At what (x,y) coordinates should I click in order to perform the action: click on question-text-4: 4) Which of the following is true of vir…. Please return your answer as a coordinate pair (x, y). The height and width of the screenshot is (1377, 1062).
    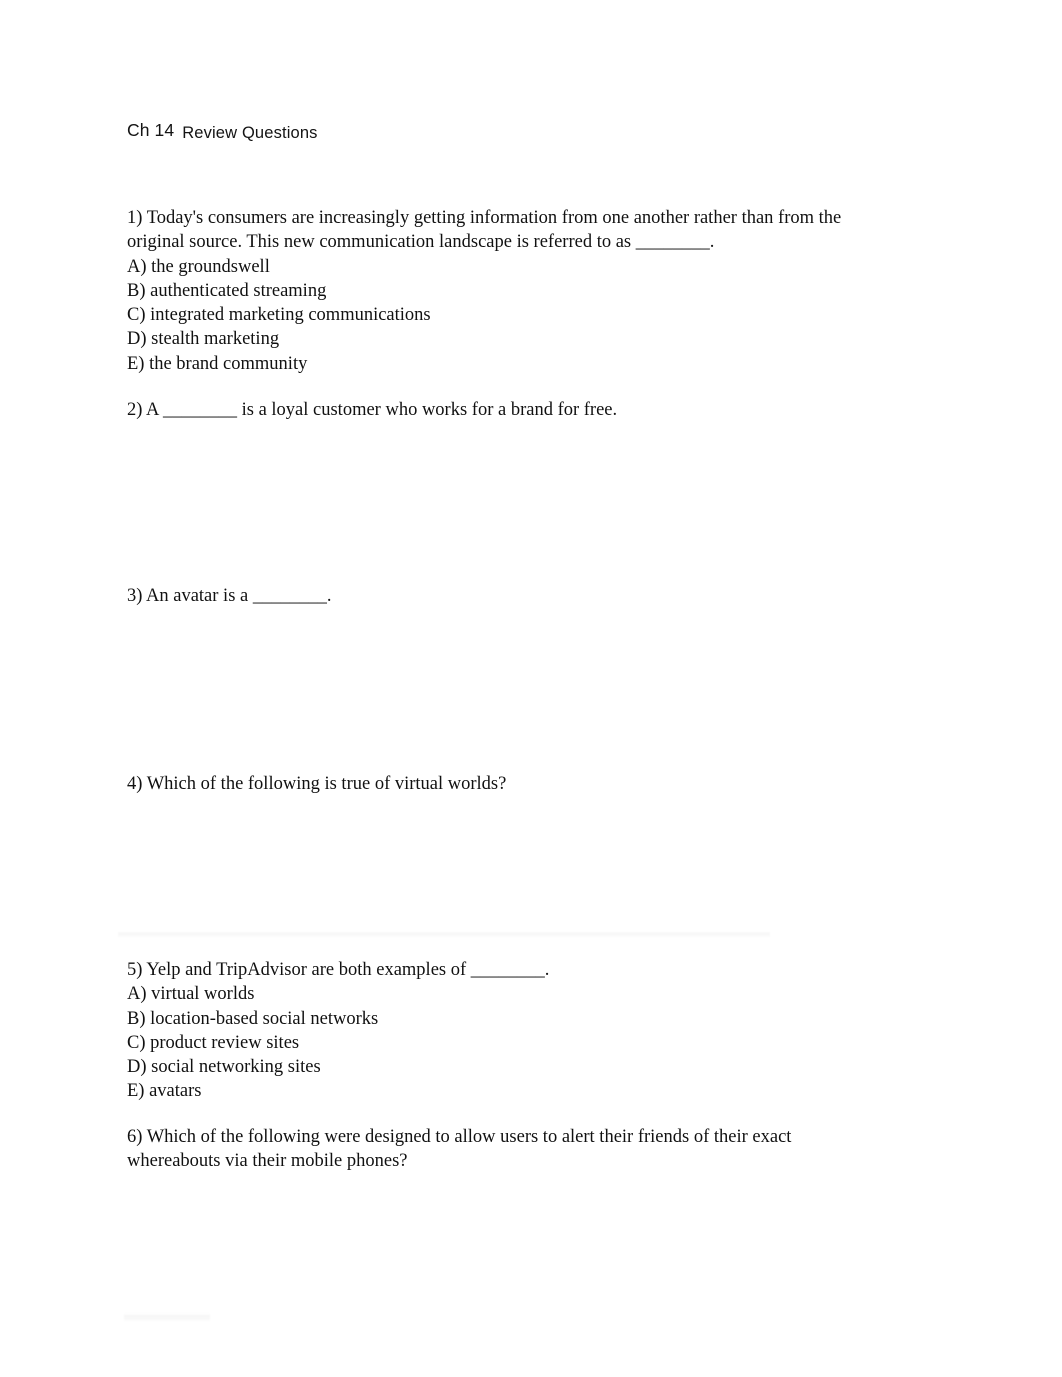
    Looking at the image, I should click on (316, 784).